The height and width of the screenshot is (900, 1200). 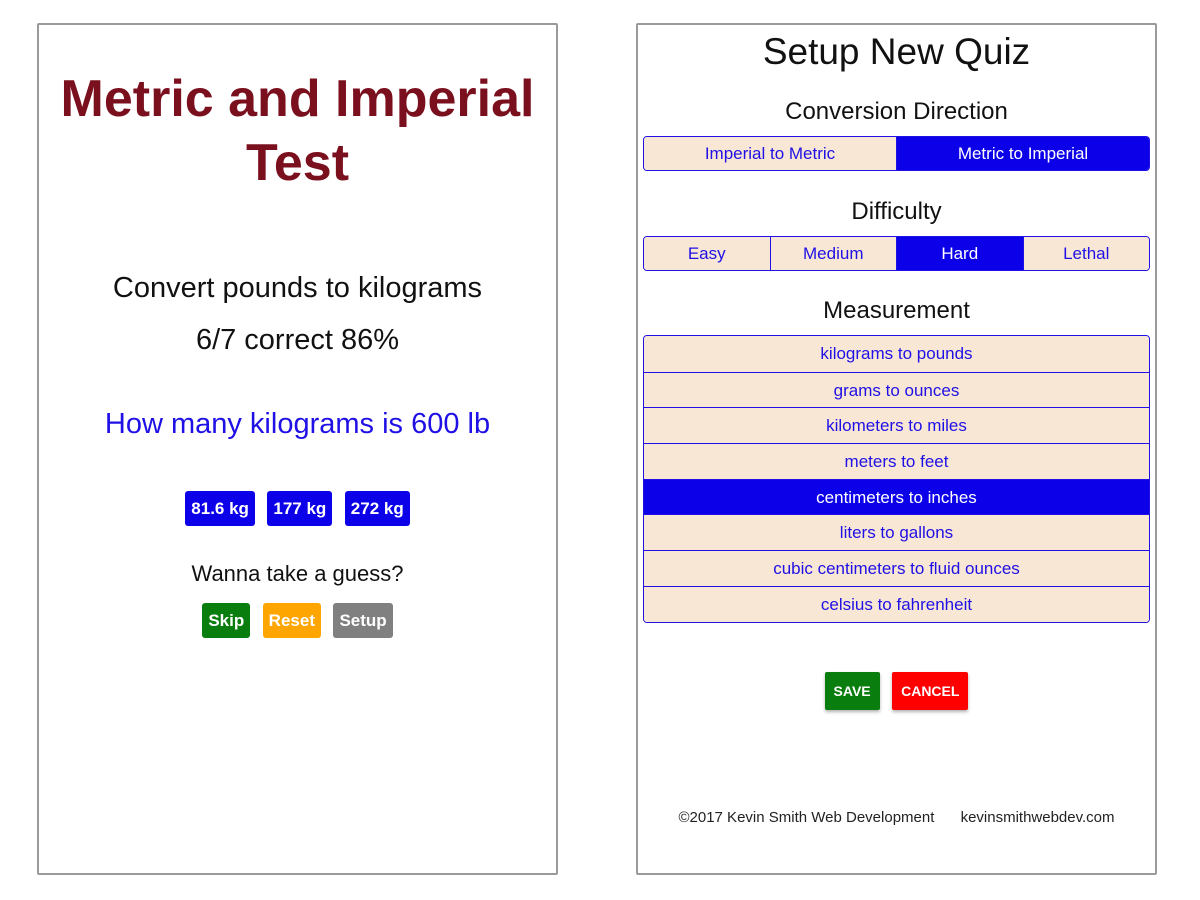 I want to click on direction-heading: Conversion Direction, so click(x=896, y=111).